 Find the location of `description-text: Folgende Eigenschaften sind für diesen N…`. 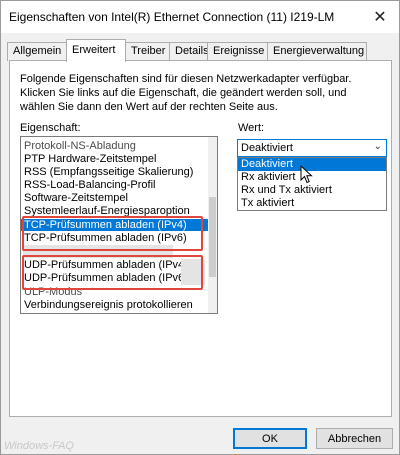

description-text: Folgende Eigenschaften sind für diesen N… is located at coordinates (186, 93).